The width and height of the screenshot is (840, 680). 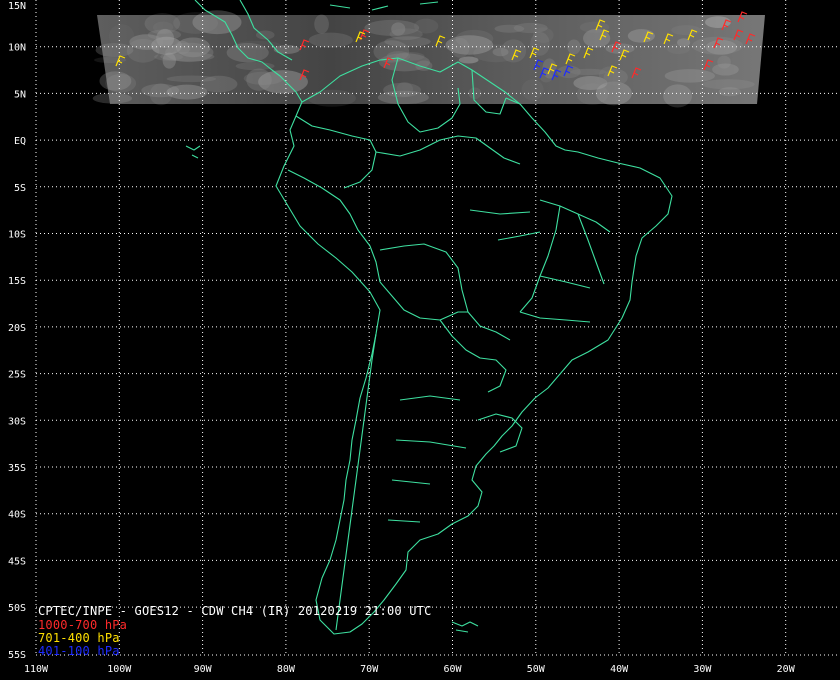 What do you see at coordinates (356, 482) in the screenshot?
I see `border-argentina-chile` at bounding box center [356, 482].